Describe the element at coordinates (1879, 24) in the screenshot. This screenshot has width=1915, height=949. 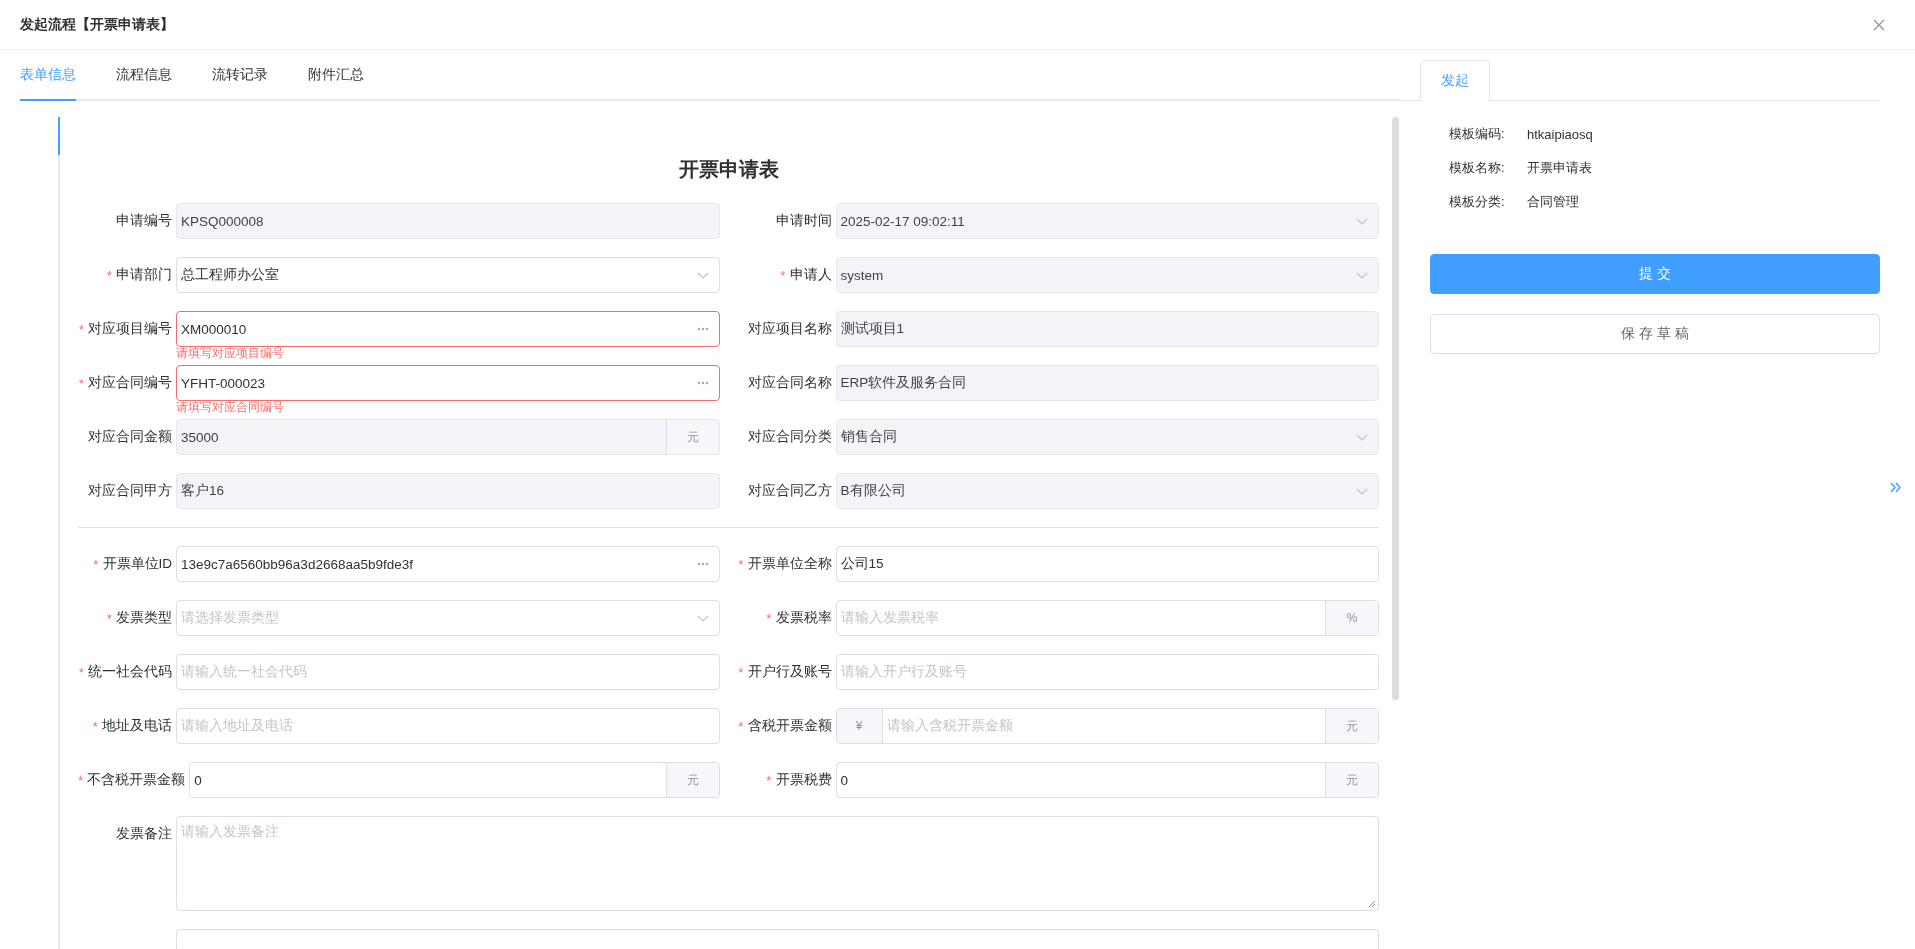
I see `close-icon` at that location.